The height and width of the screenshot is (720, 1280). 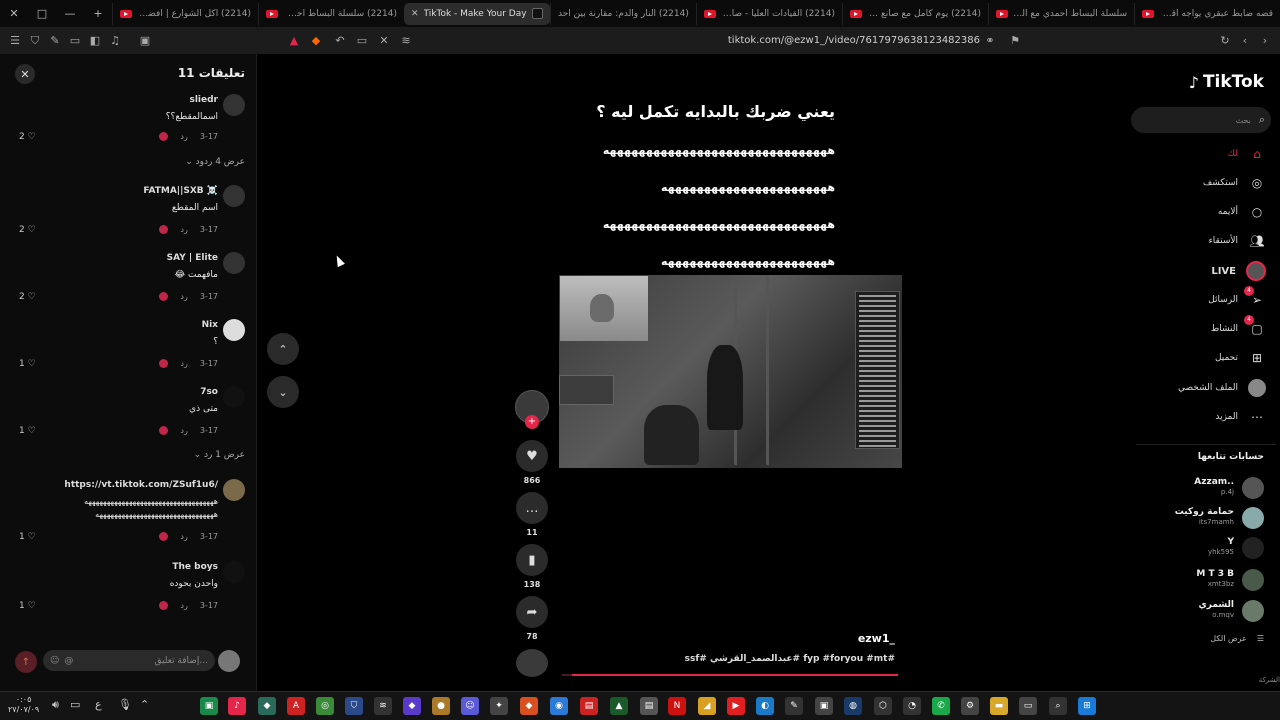 What do you see at coordinates (1269, 680) in the screenshot?
I see `company-link: الشركة` at bounding box center [1269, 680].